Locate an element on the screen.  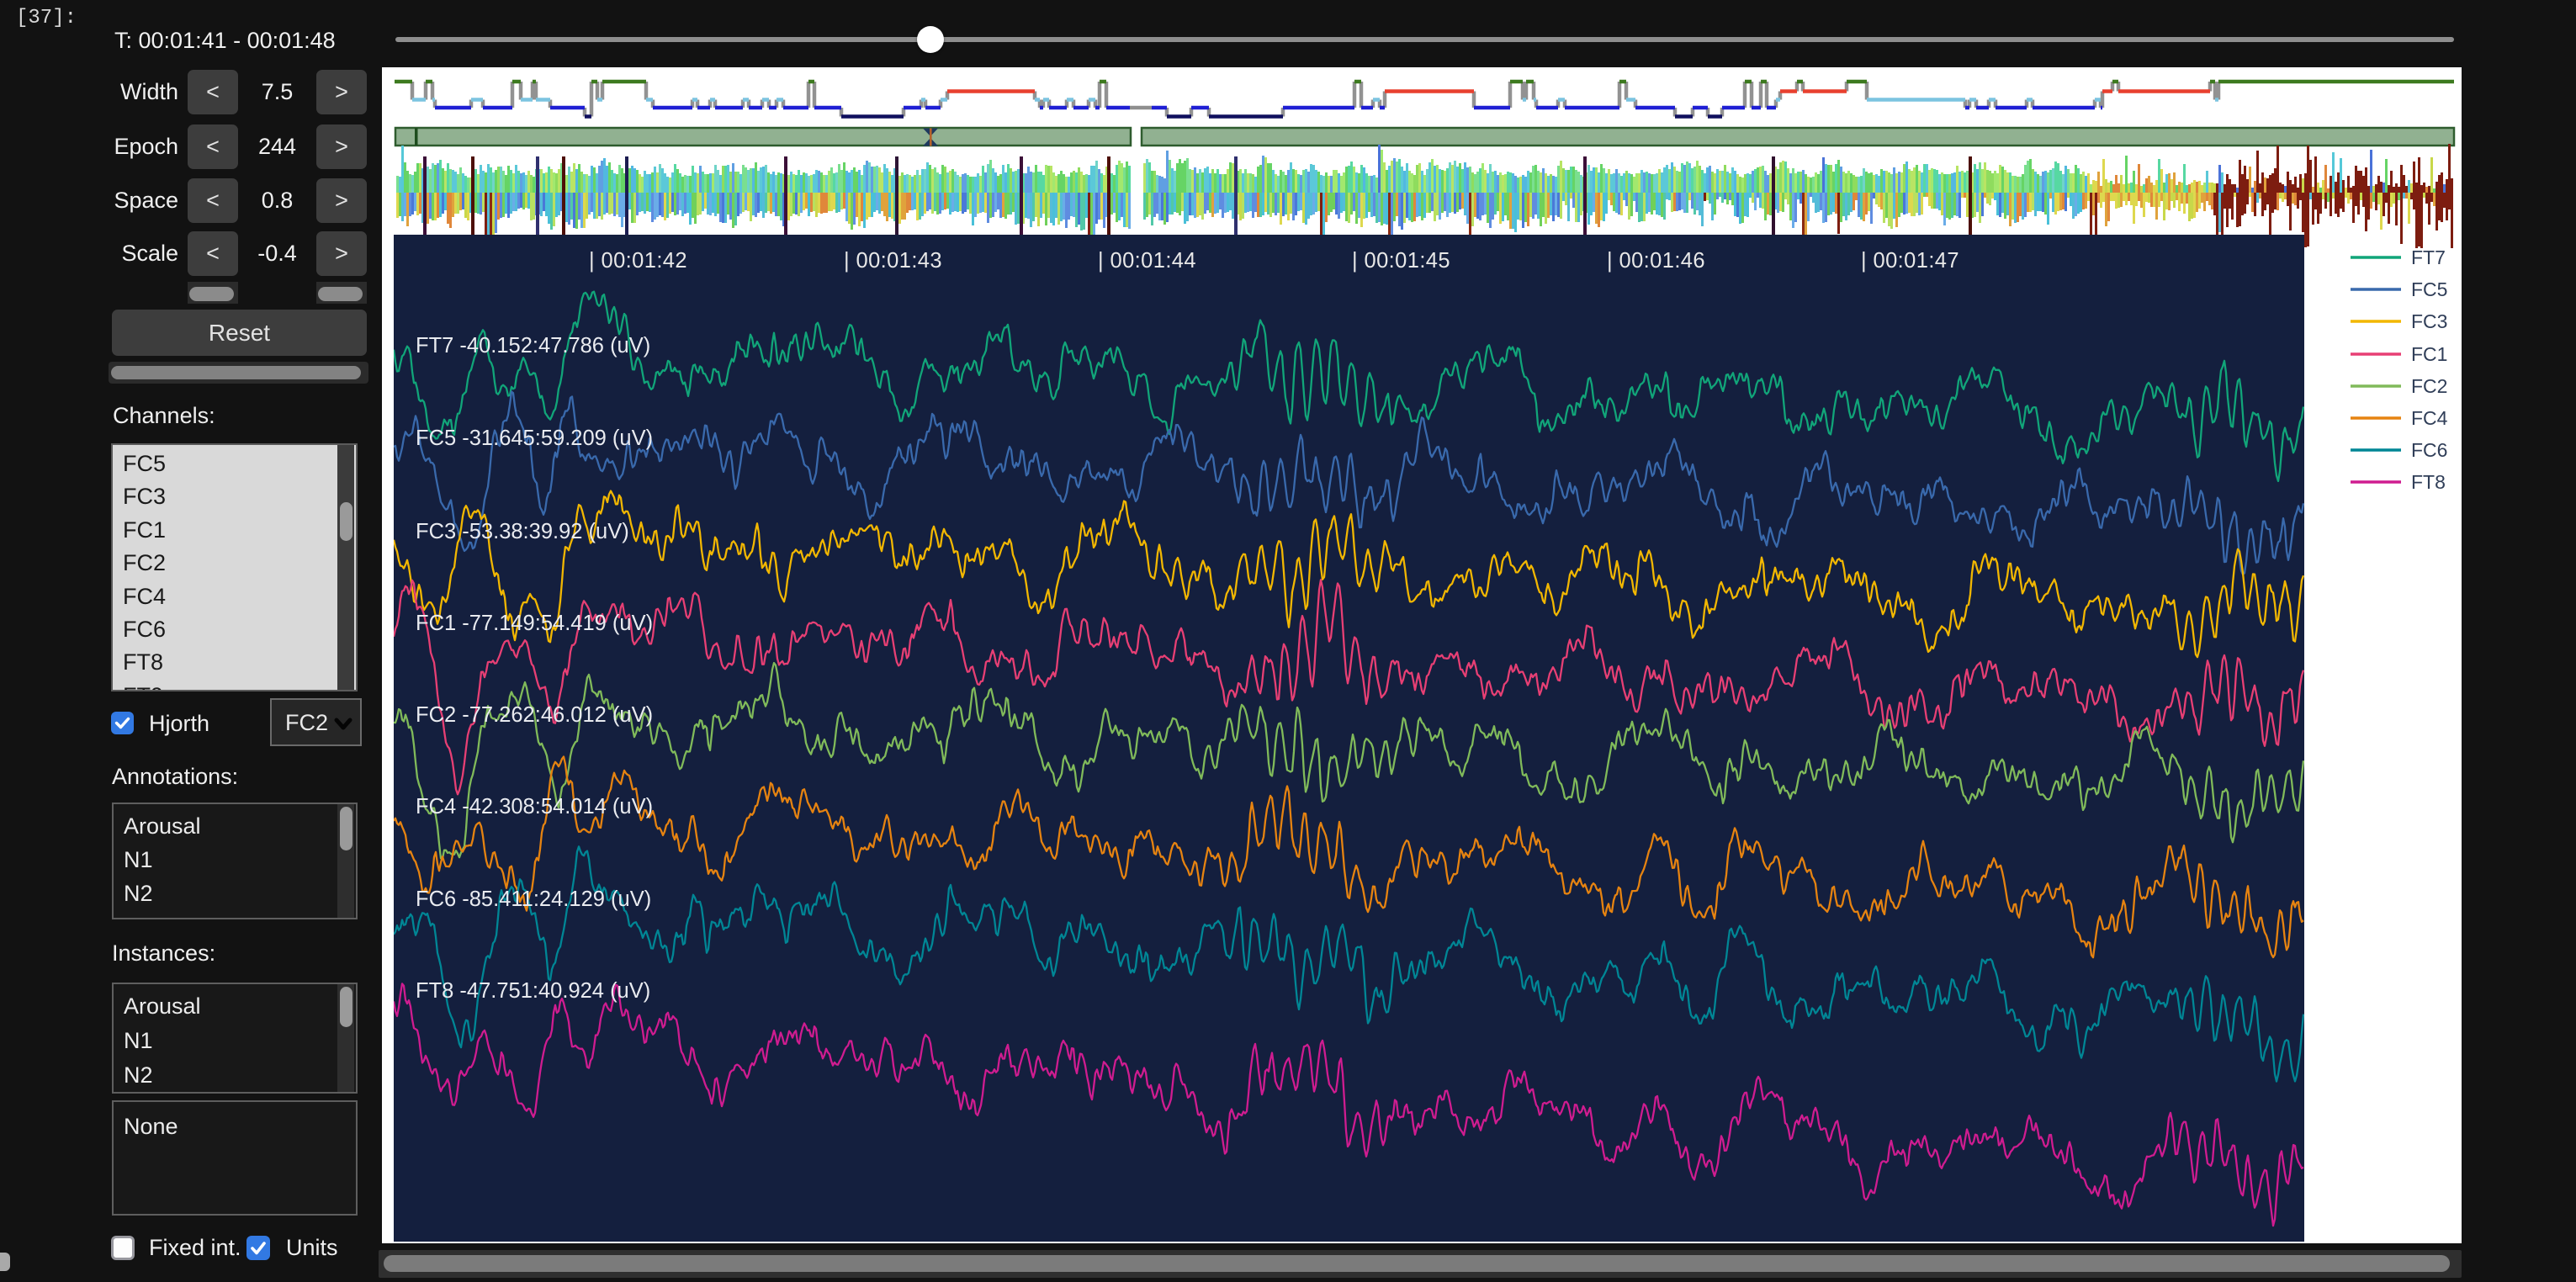
svg-text: | 00:01:45 is located at coordinates (1401, 261).